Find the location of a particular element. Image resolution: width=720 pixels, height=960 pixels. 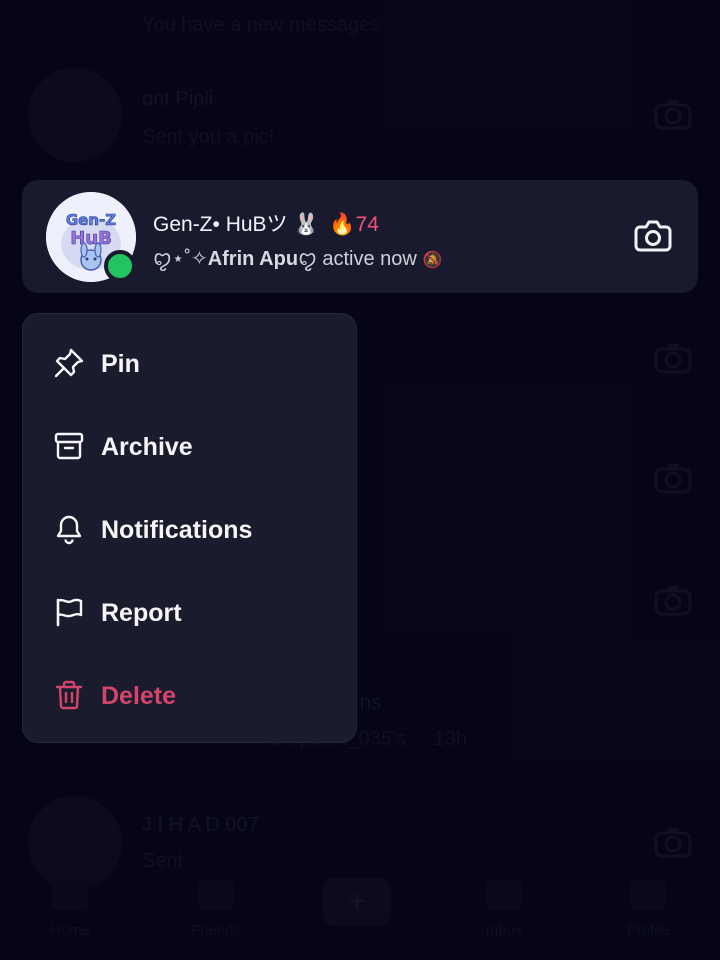

menu-item-label: Pin is located at coordinates (120, 364).